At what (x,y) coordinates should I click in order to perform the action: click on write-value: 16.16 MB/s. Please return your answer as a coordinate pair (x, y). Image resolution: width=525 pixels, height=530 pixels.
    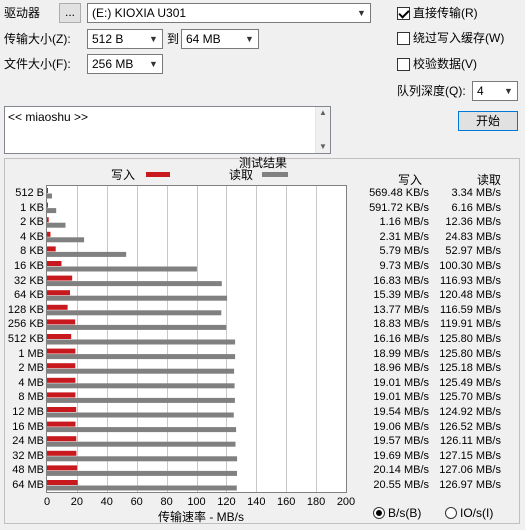
    Looking at the image, I should click on (401, 339).